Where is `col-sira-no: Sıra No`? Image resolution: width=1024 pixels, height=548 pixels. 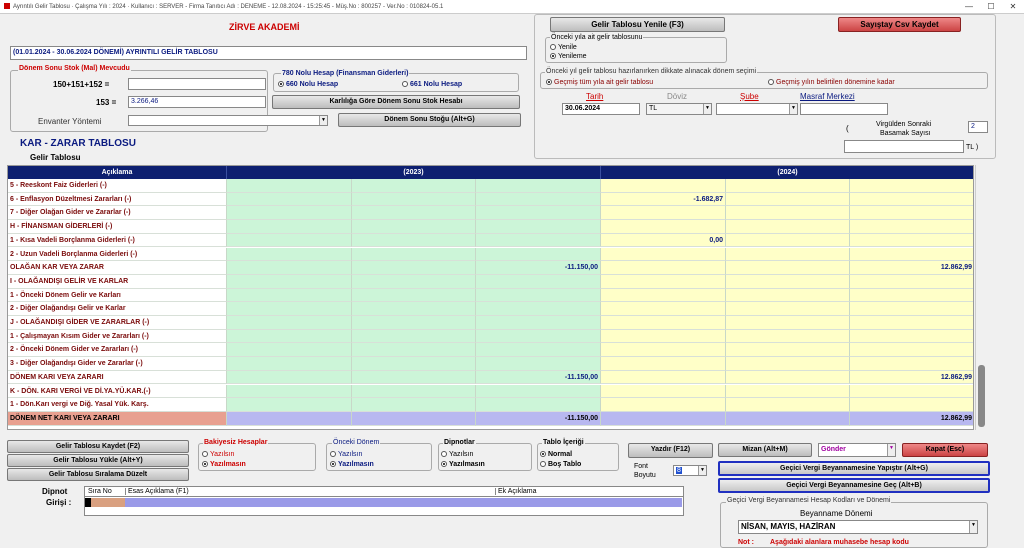 col-sira-no: Sıra No is located at coordinates (100, 491).